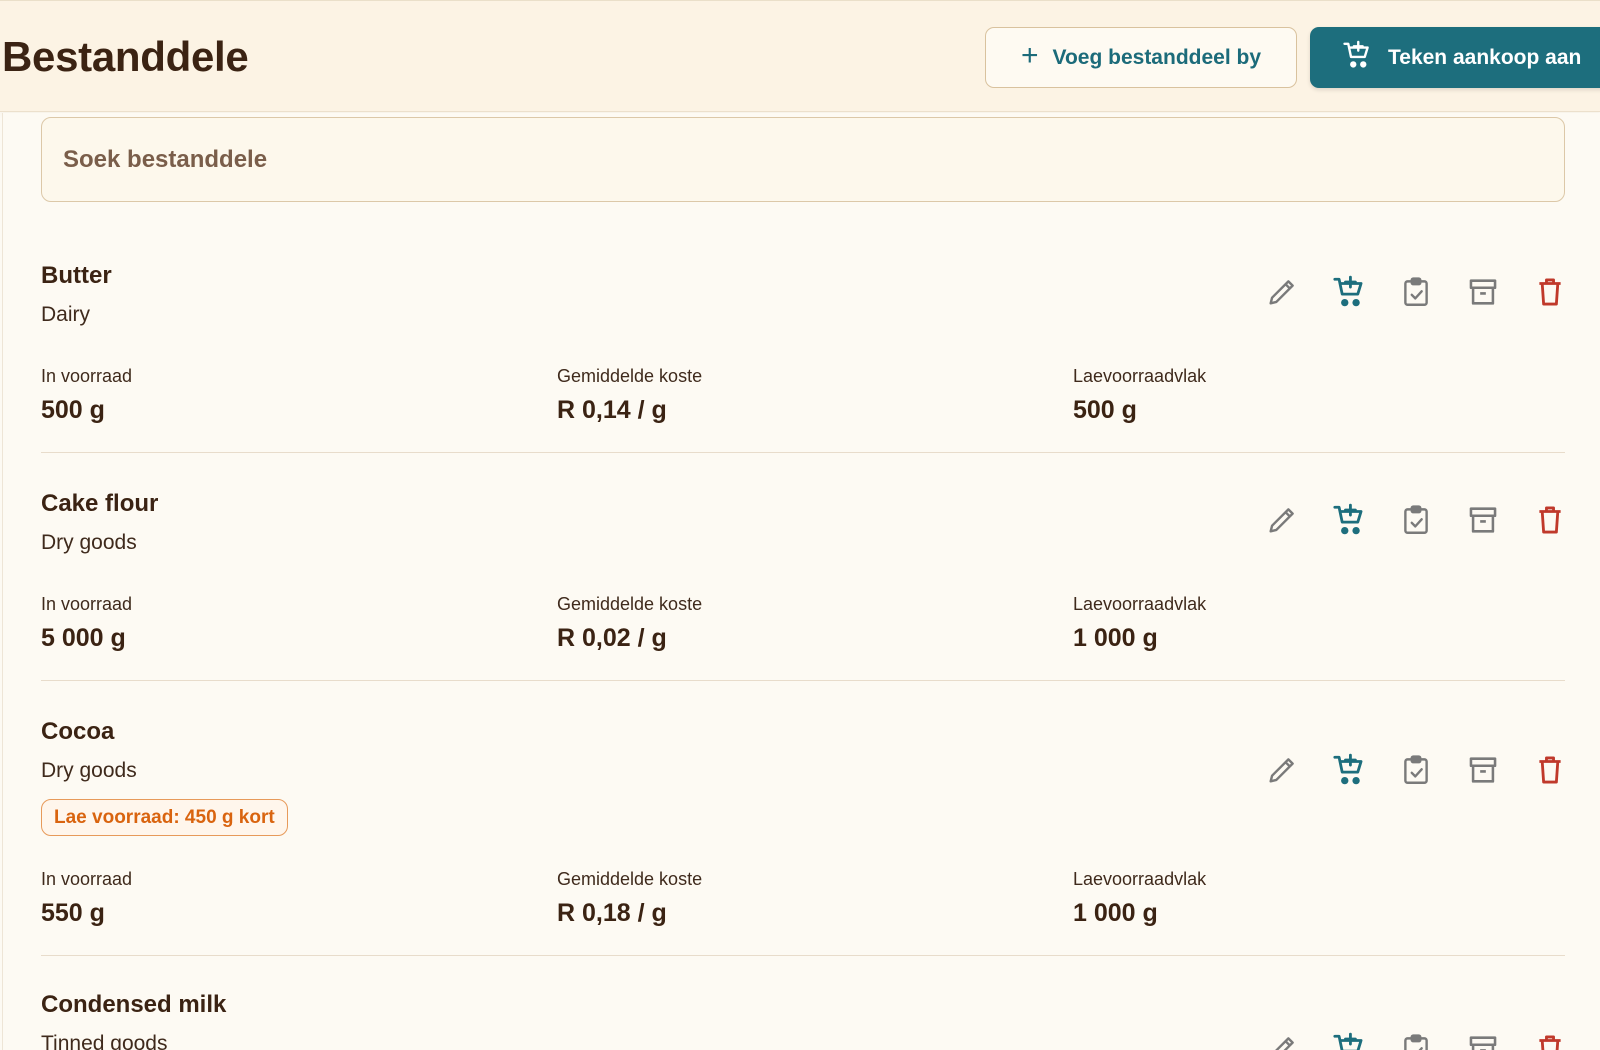  Describe the element at coordinates (1139, 395) in the screenshot. I see `low-threshold-stat: Laevoorraadvlak 500 g` at that location.